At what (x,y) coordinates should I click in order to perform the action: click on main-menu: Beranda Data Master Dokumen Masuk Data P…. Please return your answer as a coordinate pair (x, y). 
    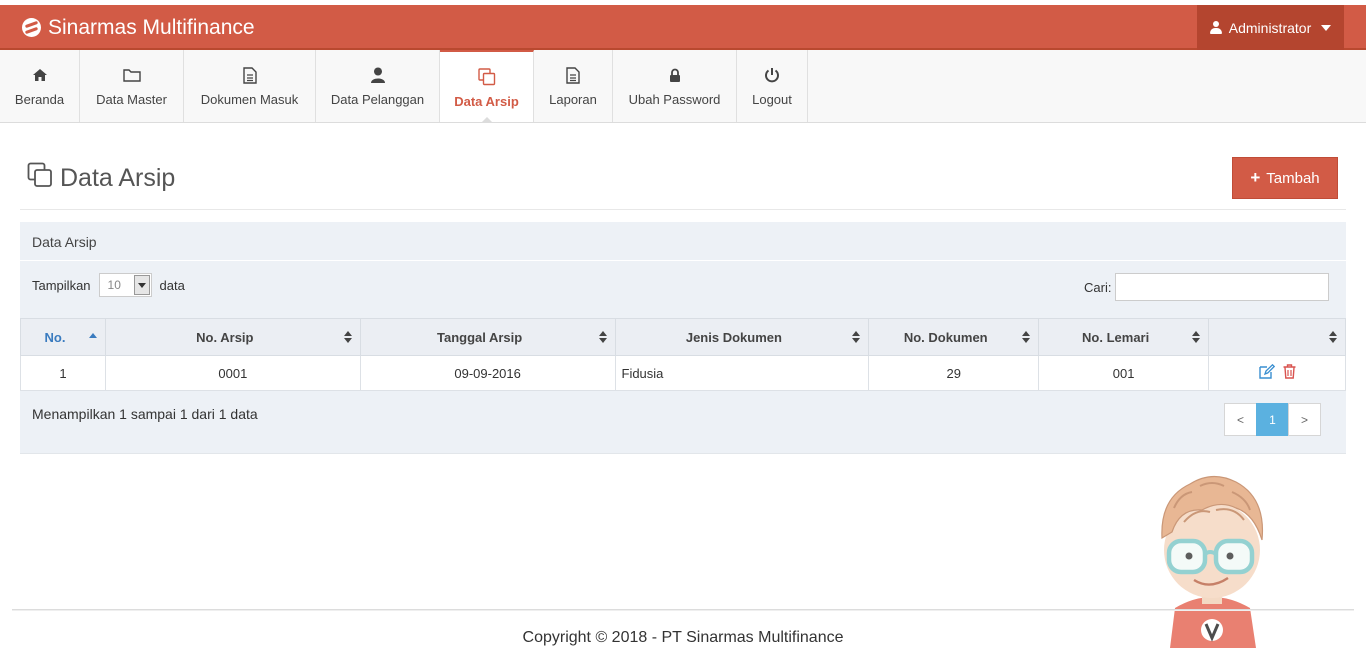
    Looking at the image, I should click on (683, 86).